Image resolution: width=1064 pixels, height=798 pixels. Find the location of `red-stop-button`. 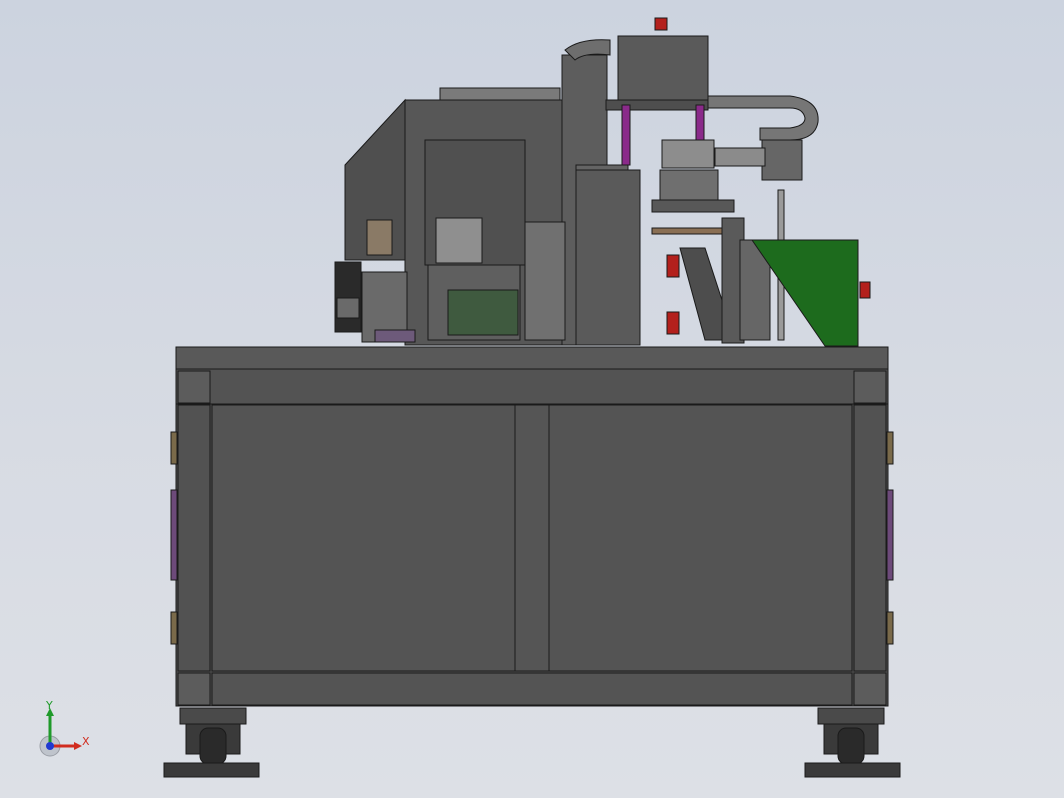

red-stop-button is located at coordinates (661, 24).